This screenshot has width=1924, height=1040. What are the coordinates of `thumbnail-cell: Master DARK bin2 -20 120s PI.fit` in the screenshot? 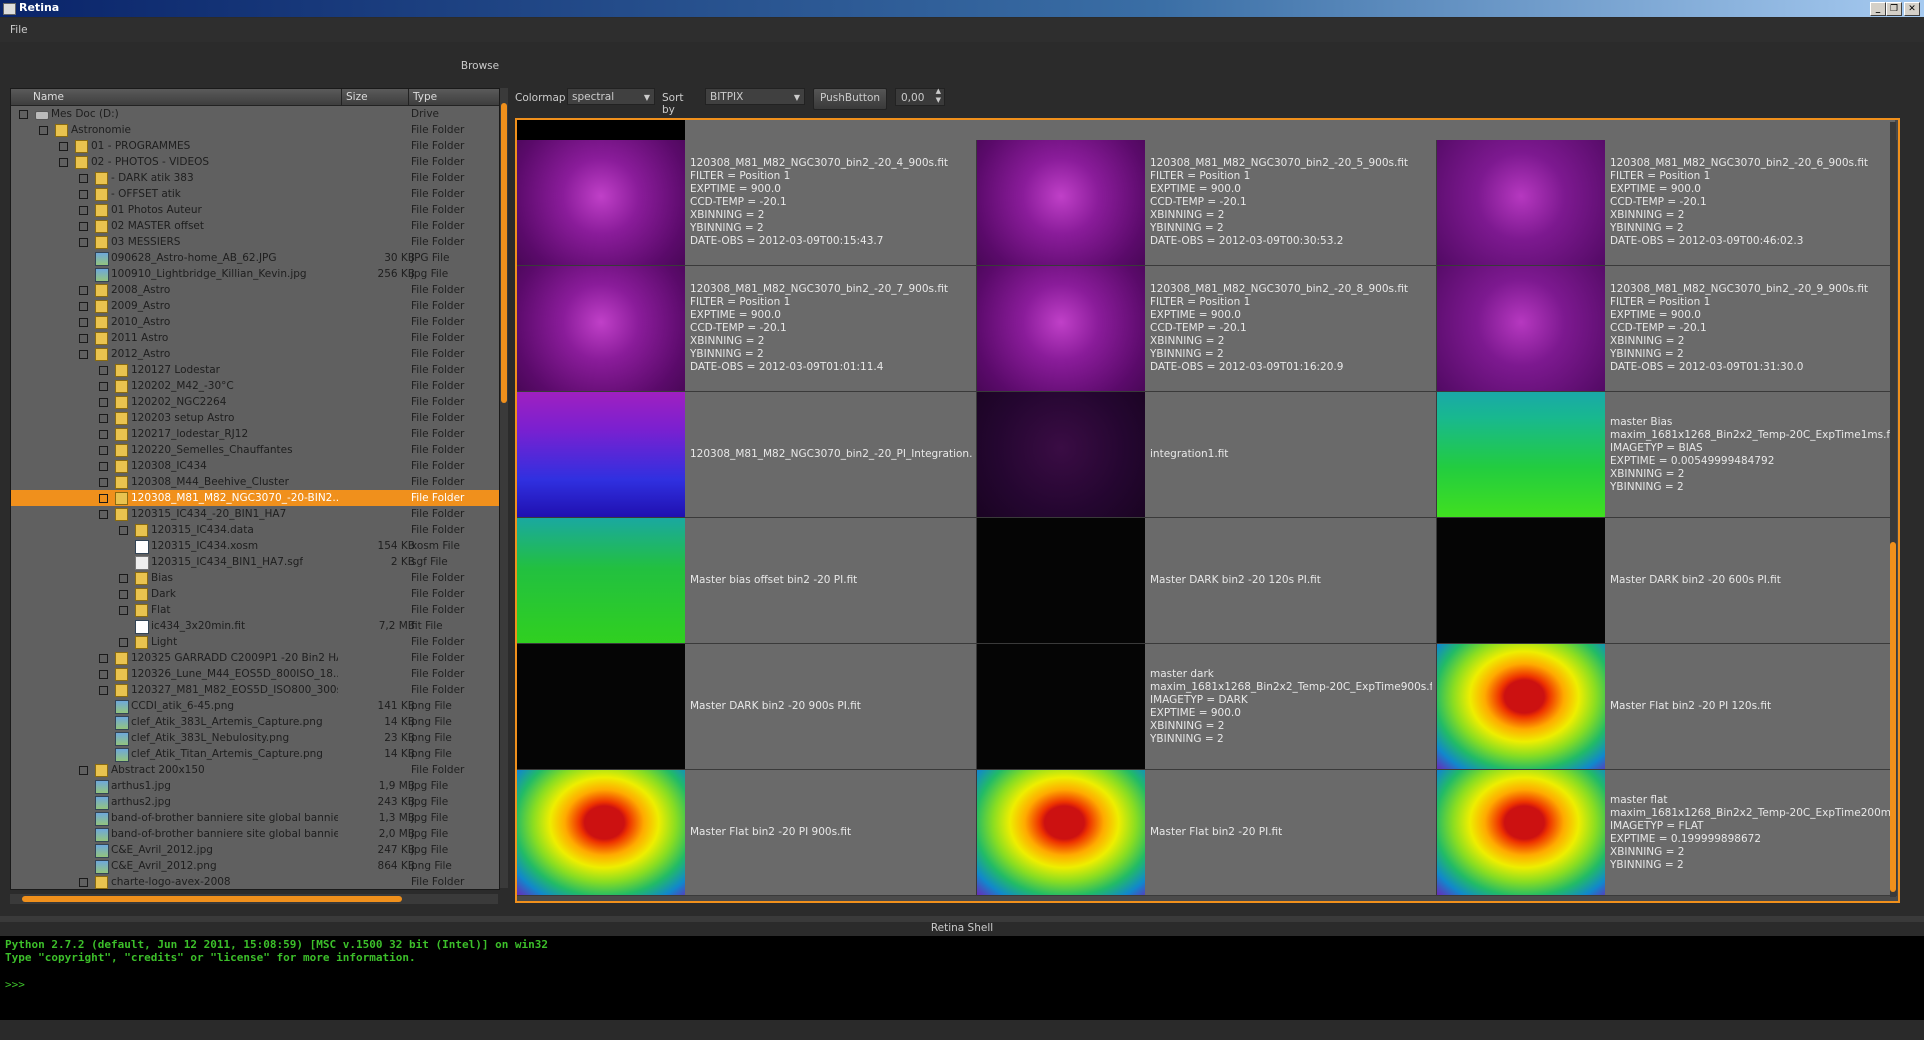 It's located at (1207, 581).